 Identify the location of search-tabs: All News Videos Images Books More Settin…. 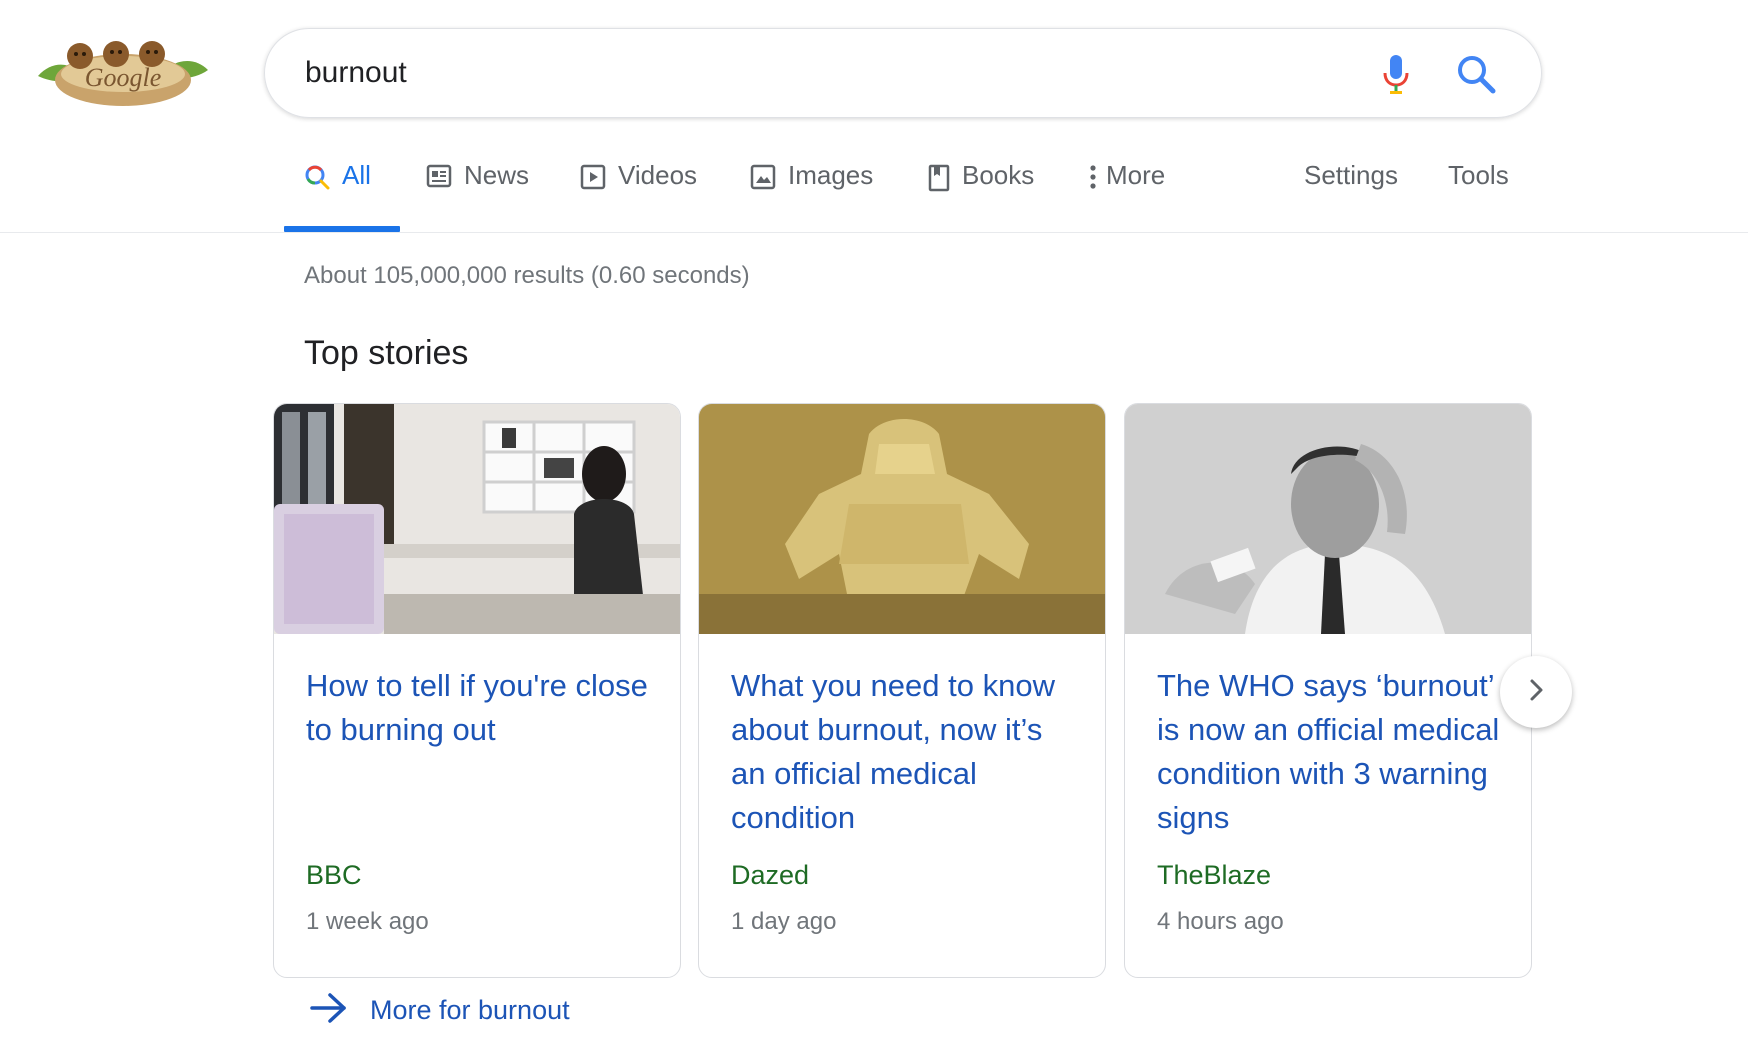
(1016, 196).